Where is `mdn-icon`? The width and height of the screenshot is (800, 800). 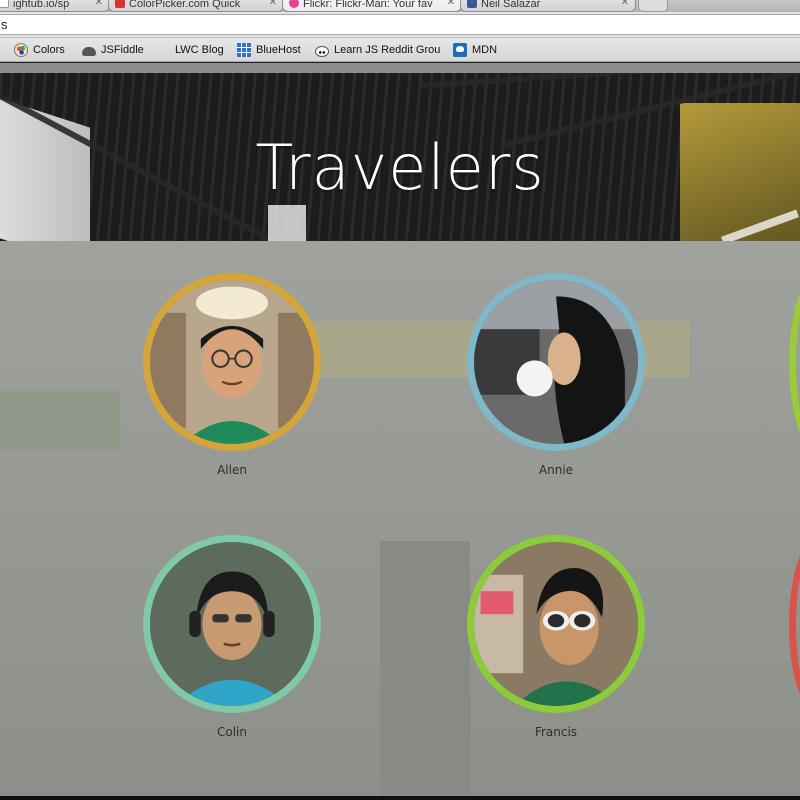
mdn-icon is located at coordinates (460, 50).